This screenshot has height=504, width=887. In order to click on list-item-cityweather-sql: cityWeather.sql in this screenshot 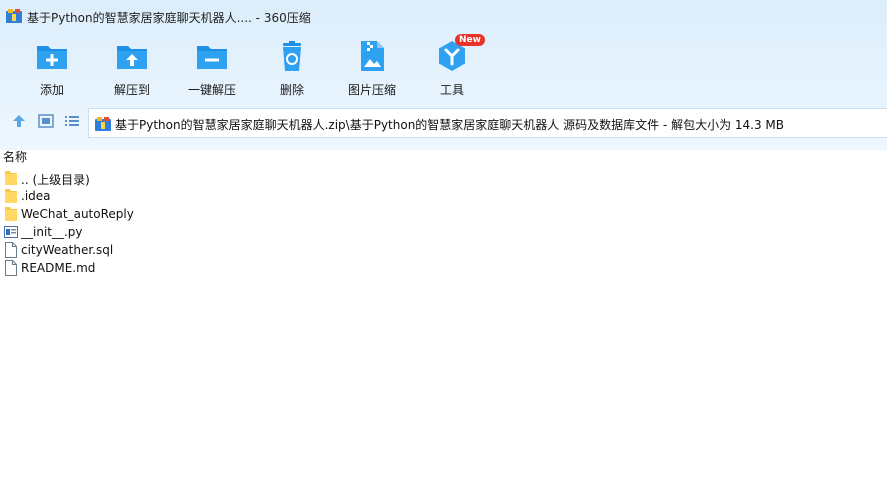, I will do `click(443, 250)`.